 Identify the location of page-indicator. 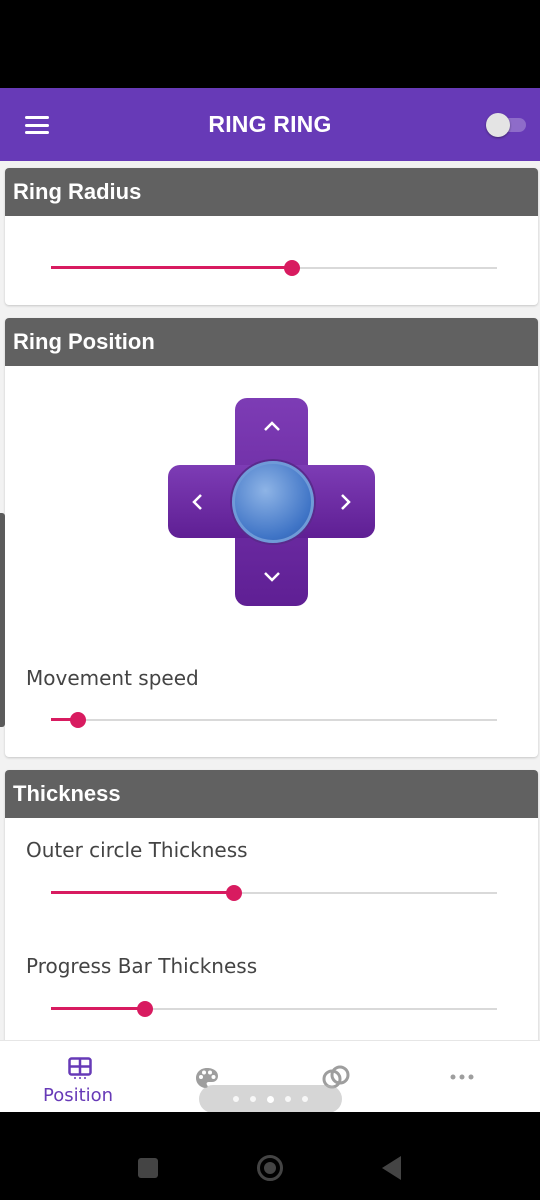
(270, 1099).